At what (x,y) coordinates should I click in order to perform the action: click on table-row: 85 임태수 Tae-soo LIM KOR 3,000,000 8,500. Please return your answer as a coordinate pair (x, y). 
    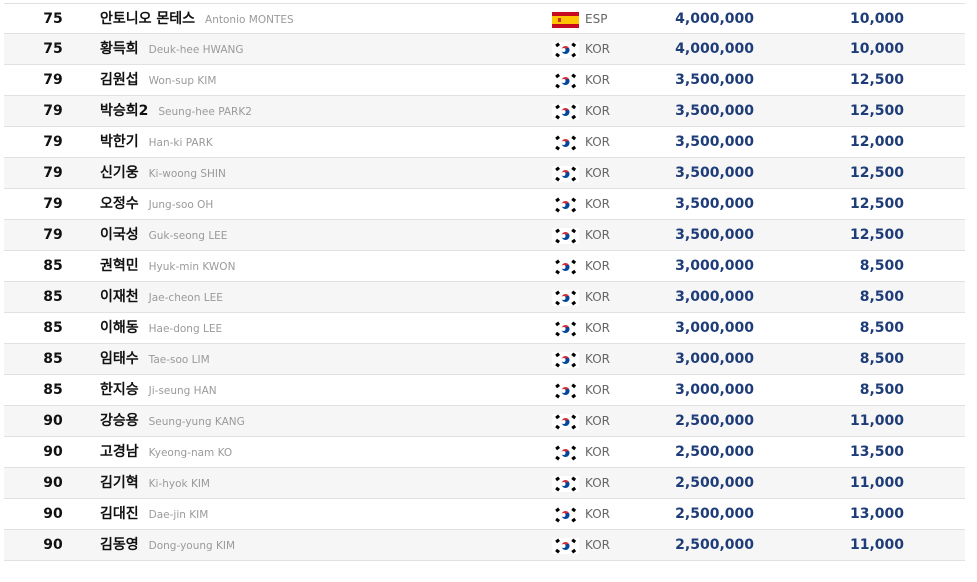
    Looking at the image, I should click on (484, 359).